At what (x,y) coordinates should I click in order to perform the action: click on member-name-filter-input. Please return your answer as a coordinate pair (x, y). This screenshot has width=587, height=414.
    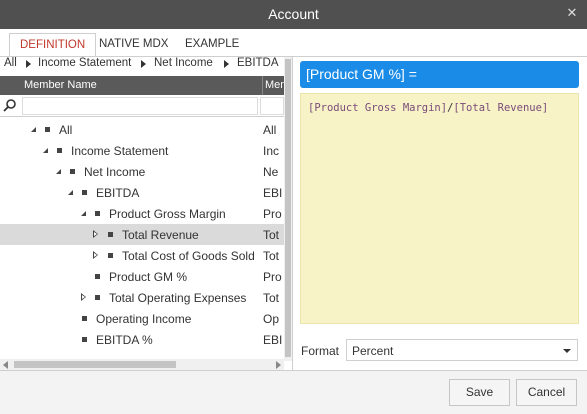
    Looking at the image, I should click on (140, 106).